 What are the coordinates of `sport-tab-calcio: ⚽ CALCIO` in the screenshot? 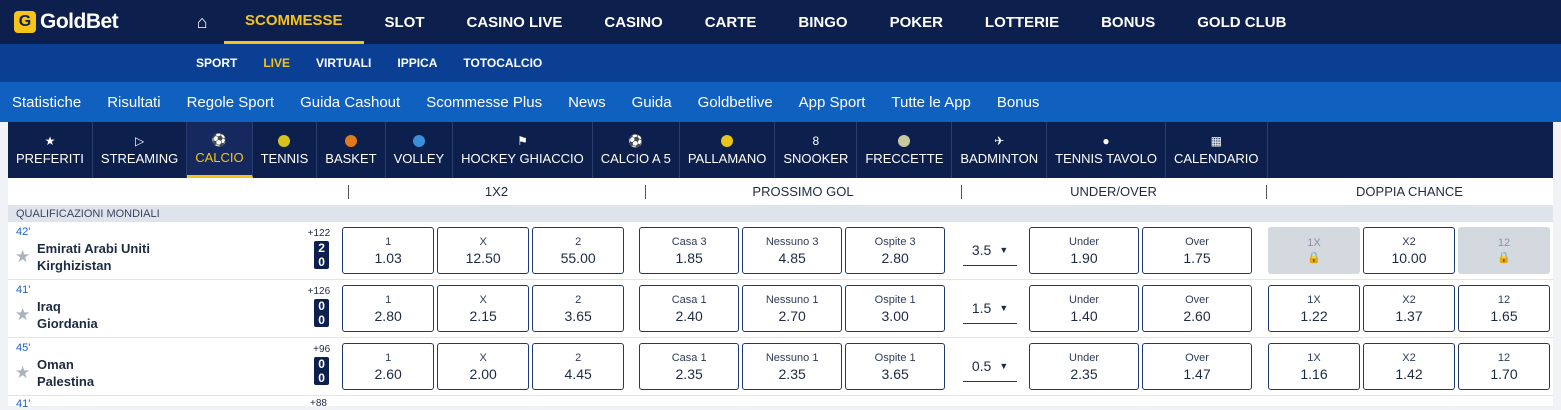 It's located at (220, 150).